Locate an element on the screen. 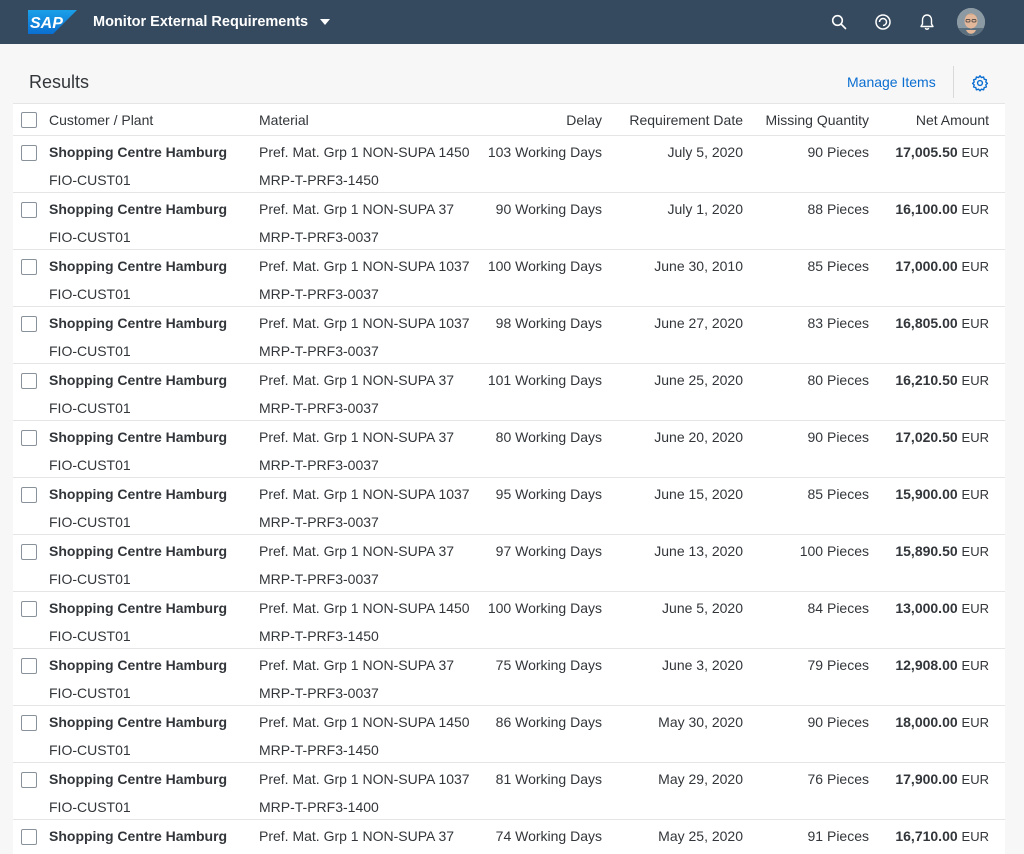 The width and height of the screenshot is (1024, 854). notifications-button is located at coordinates (927, 22).